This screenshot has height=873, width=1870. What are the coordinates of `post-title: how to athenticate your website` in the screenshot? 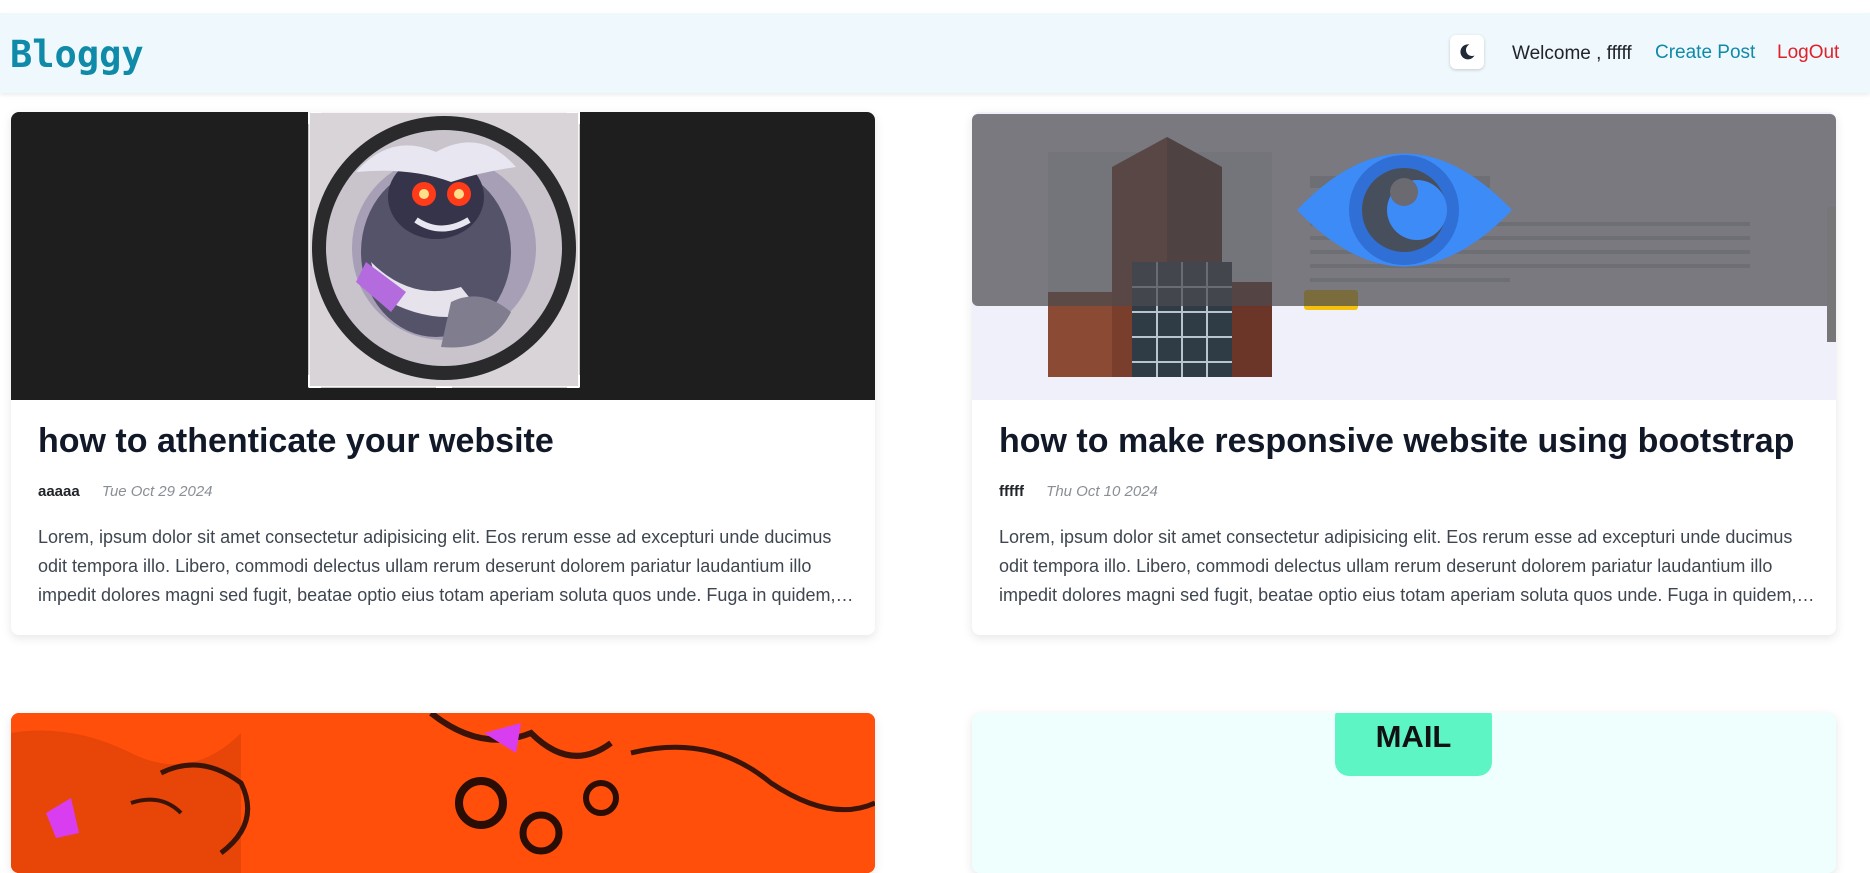 It's located at (296, 441).